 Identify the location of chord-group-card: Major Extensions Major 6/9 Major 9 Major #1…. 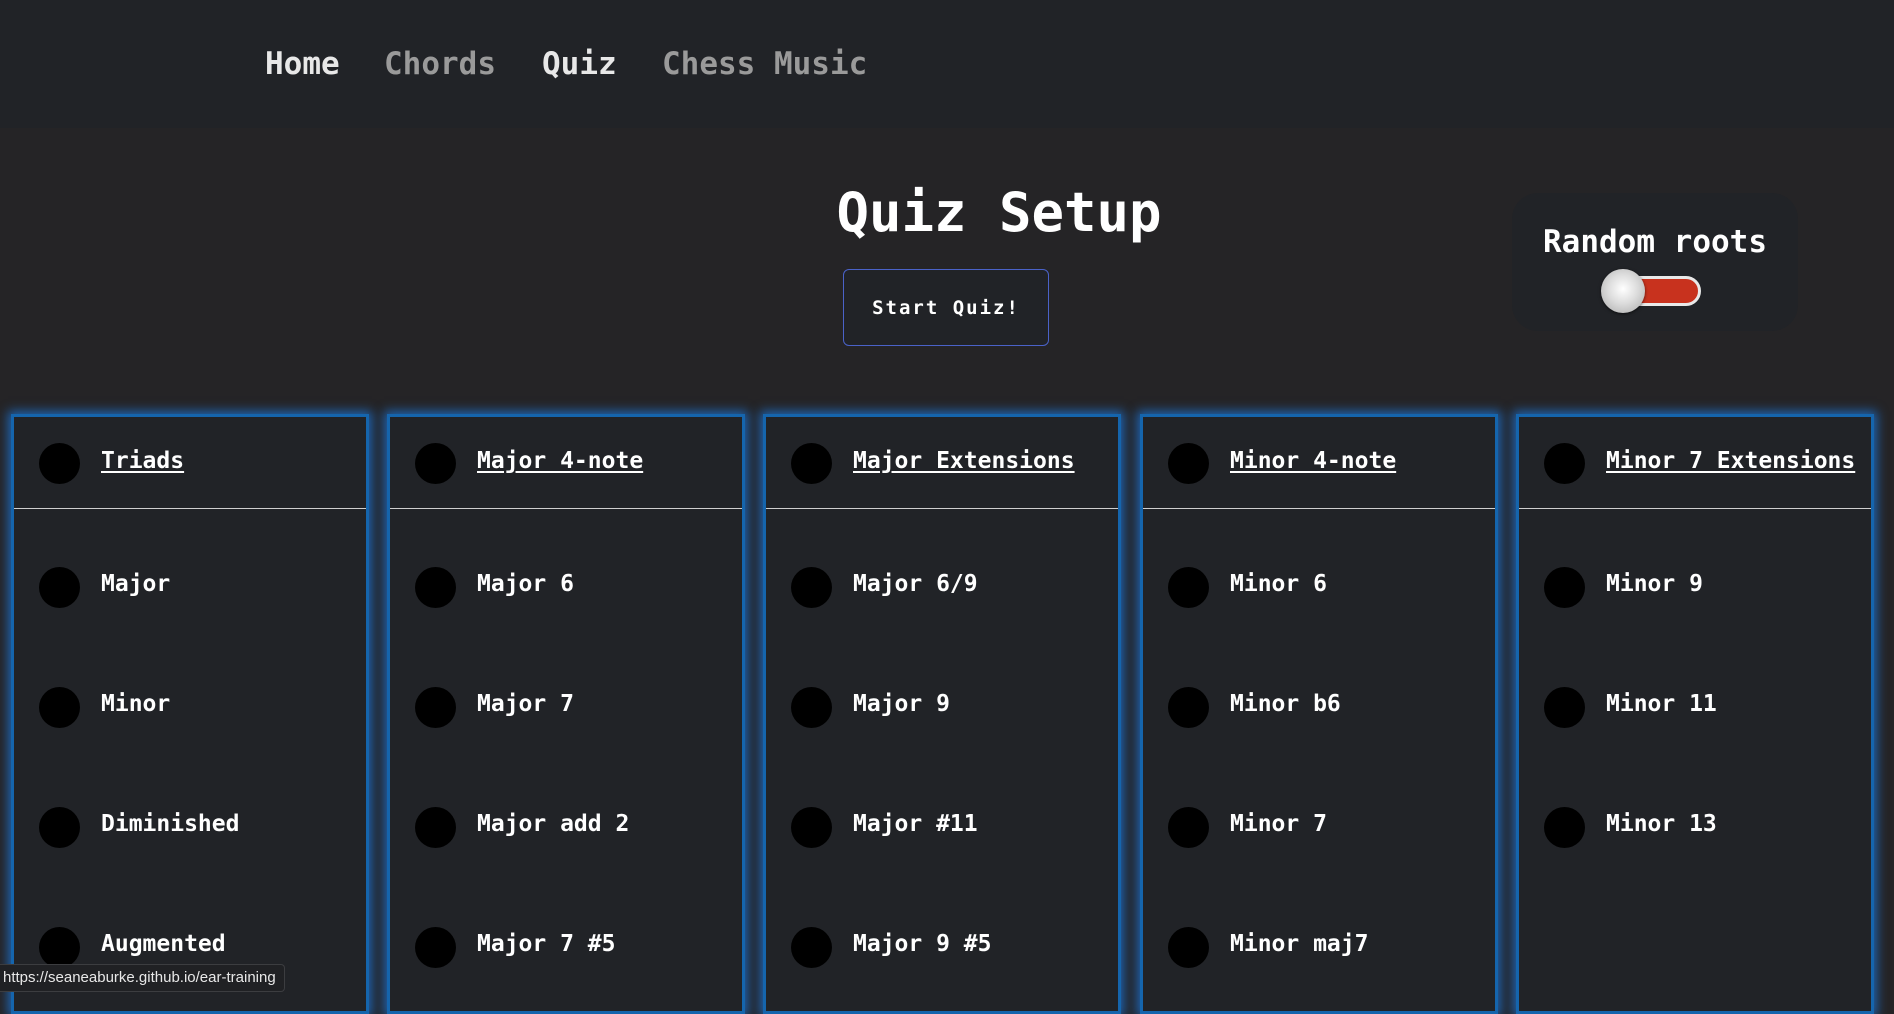
(942, 714).